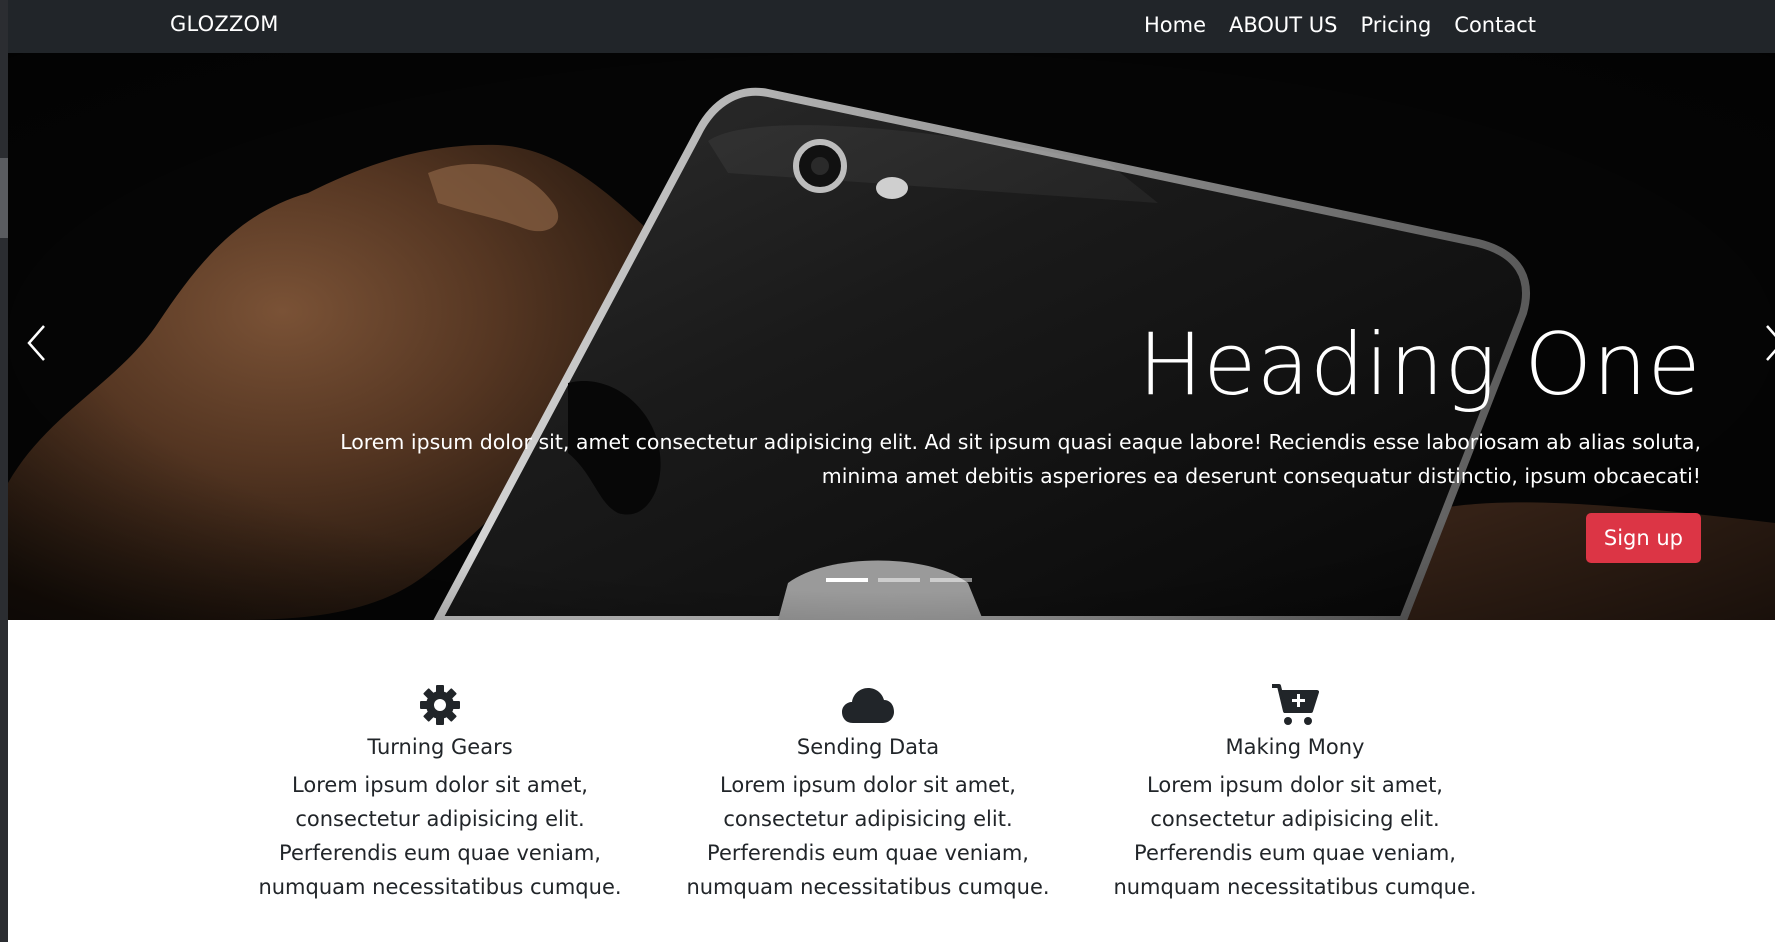 The image size is (1775, 942). Describe the element at coordinates (1419, 365) in the screenshot. I see `hero-heading: Heading One` at that location.